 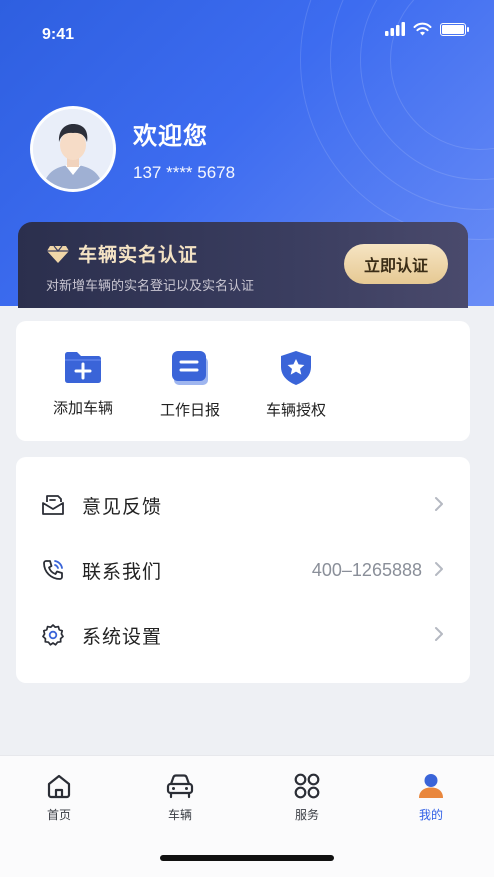 I want to click on menu-item-contact-us: 联系我们 400–1265888, so click(x=243, y=570).